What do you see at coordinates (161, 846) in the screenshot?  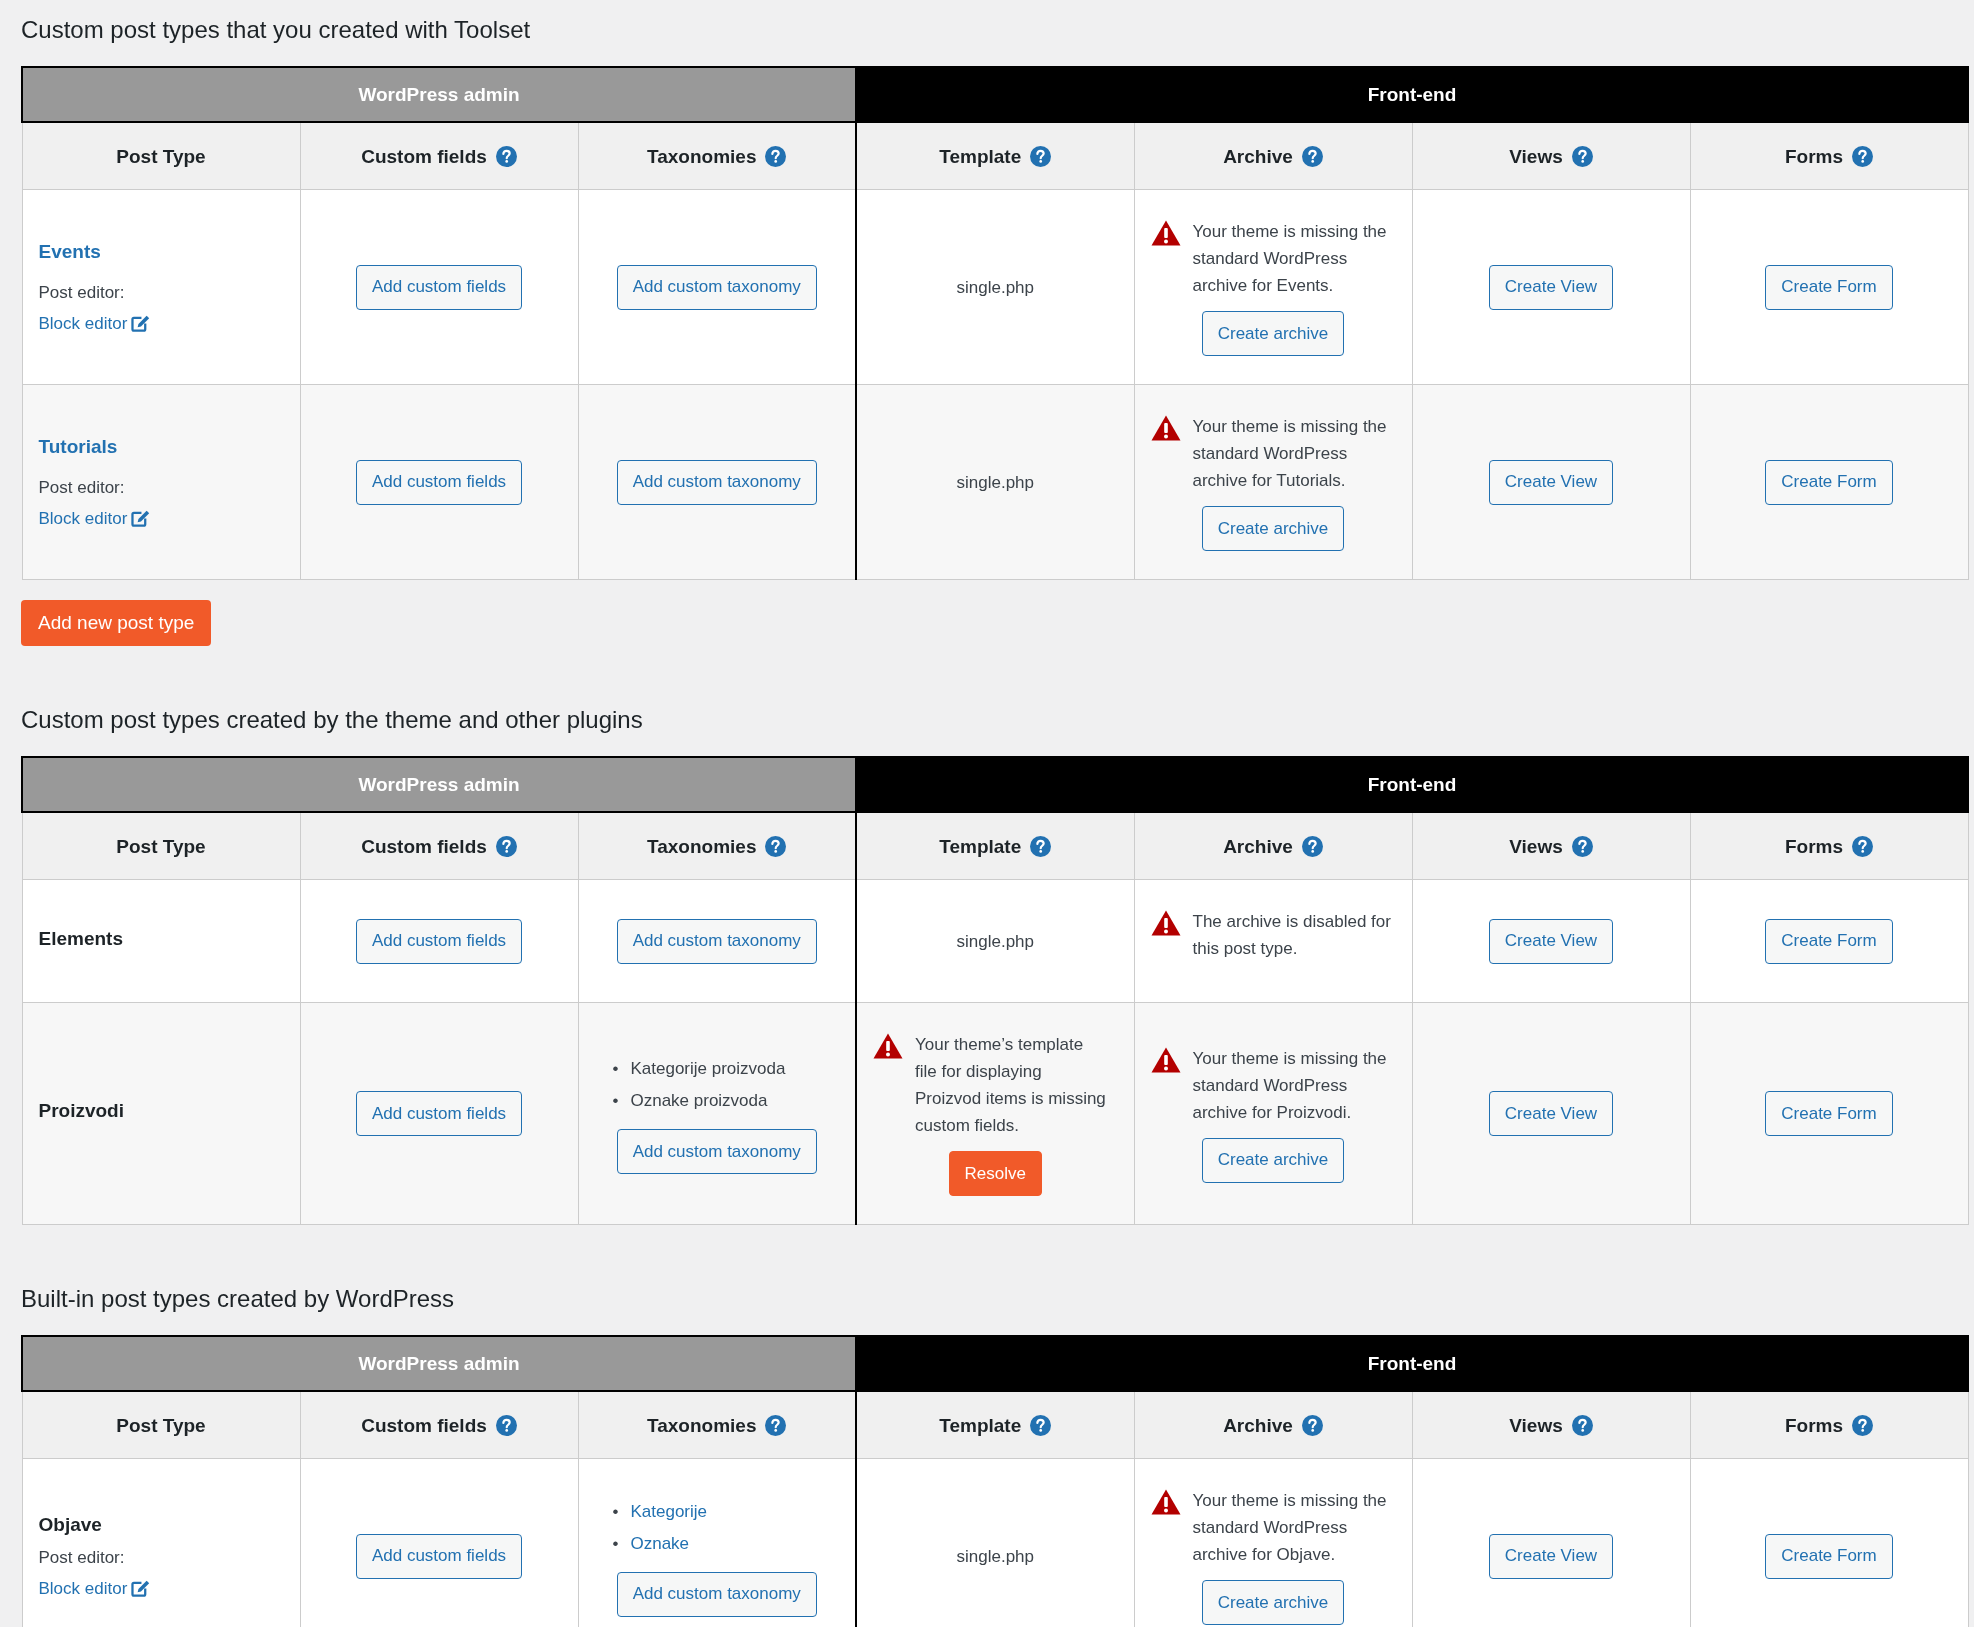 I see `column-header: Post Type` at bounding box center [161, 846].